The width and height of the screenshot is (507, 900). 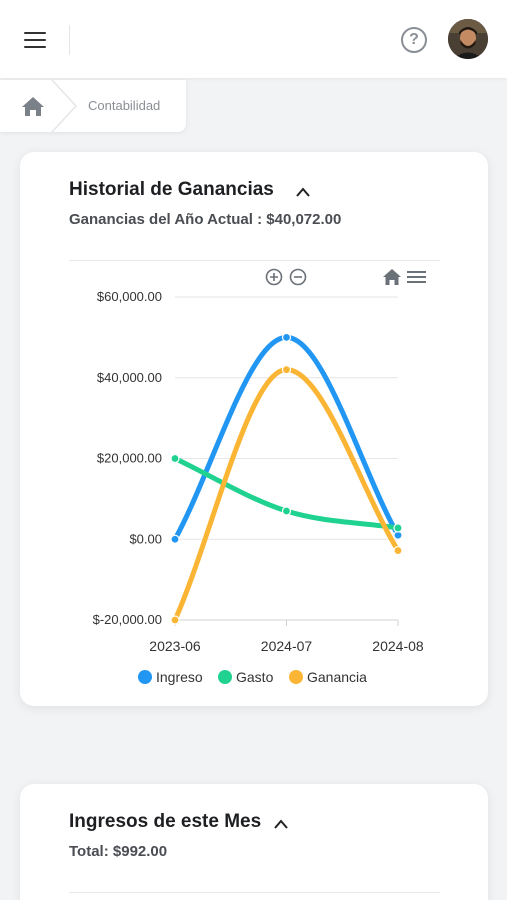 I want to click on breadcrumb: Contabilidad, so click(x=93, y=106).